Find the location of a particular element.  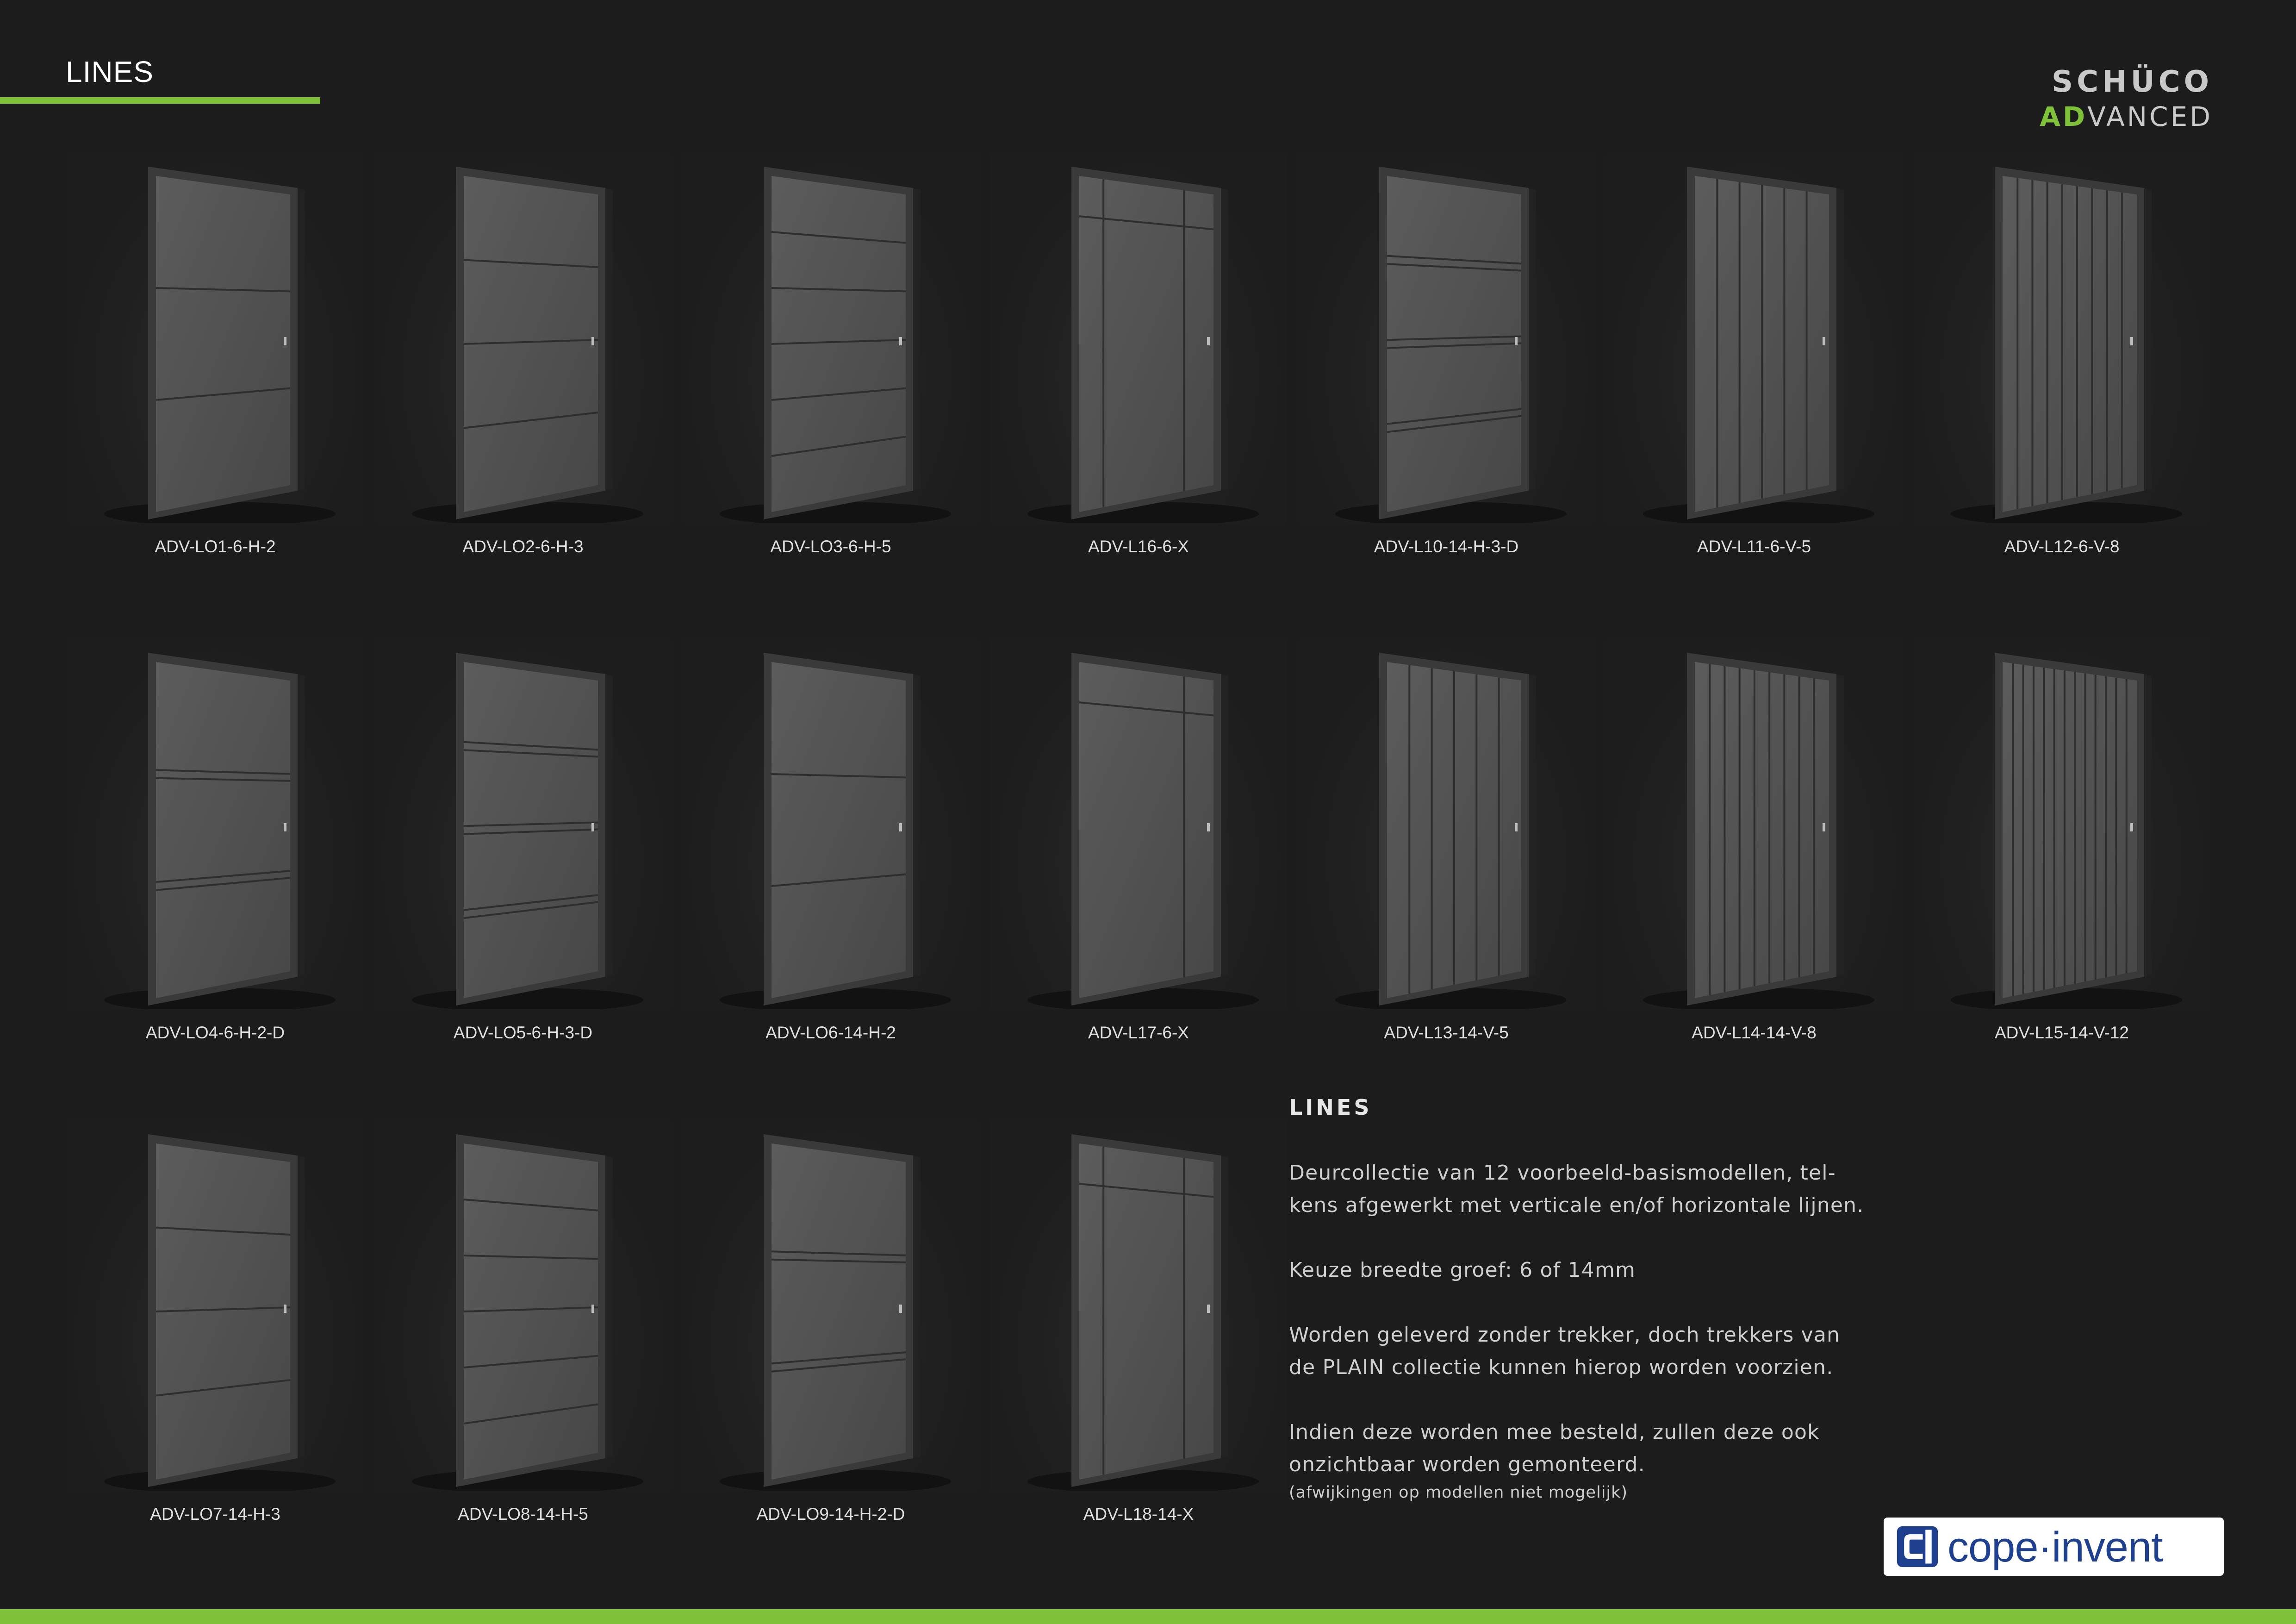

door-model-label: ADV-LO5-6-H-3-D is located at coordinates (523, 1032).